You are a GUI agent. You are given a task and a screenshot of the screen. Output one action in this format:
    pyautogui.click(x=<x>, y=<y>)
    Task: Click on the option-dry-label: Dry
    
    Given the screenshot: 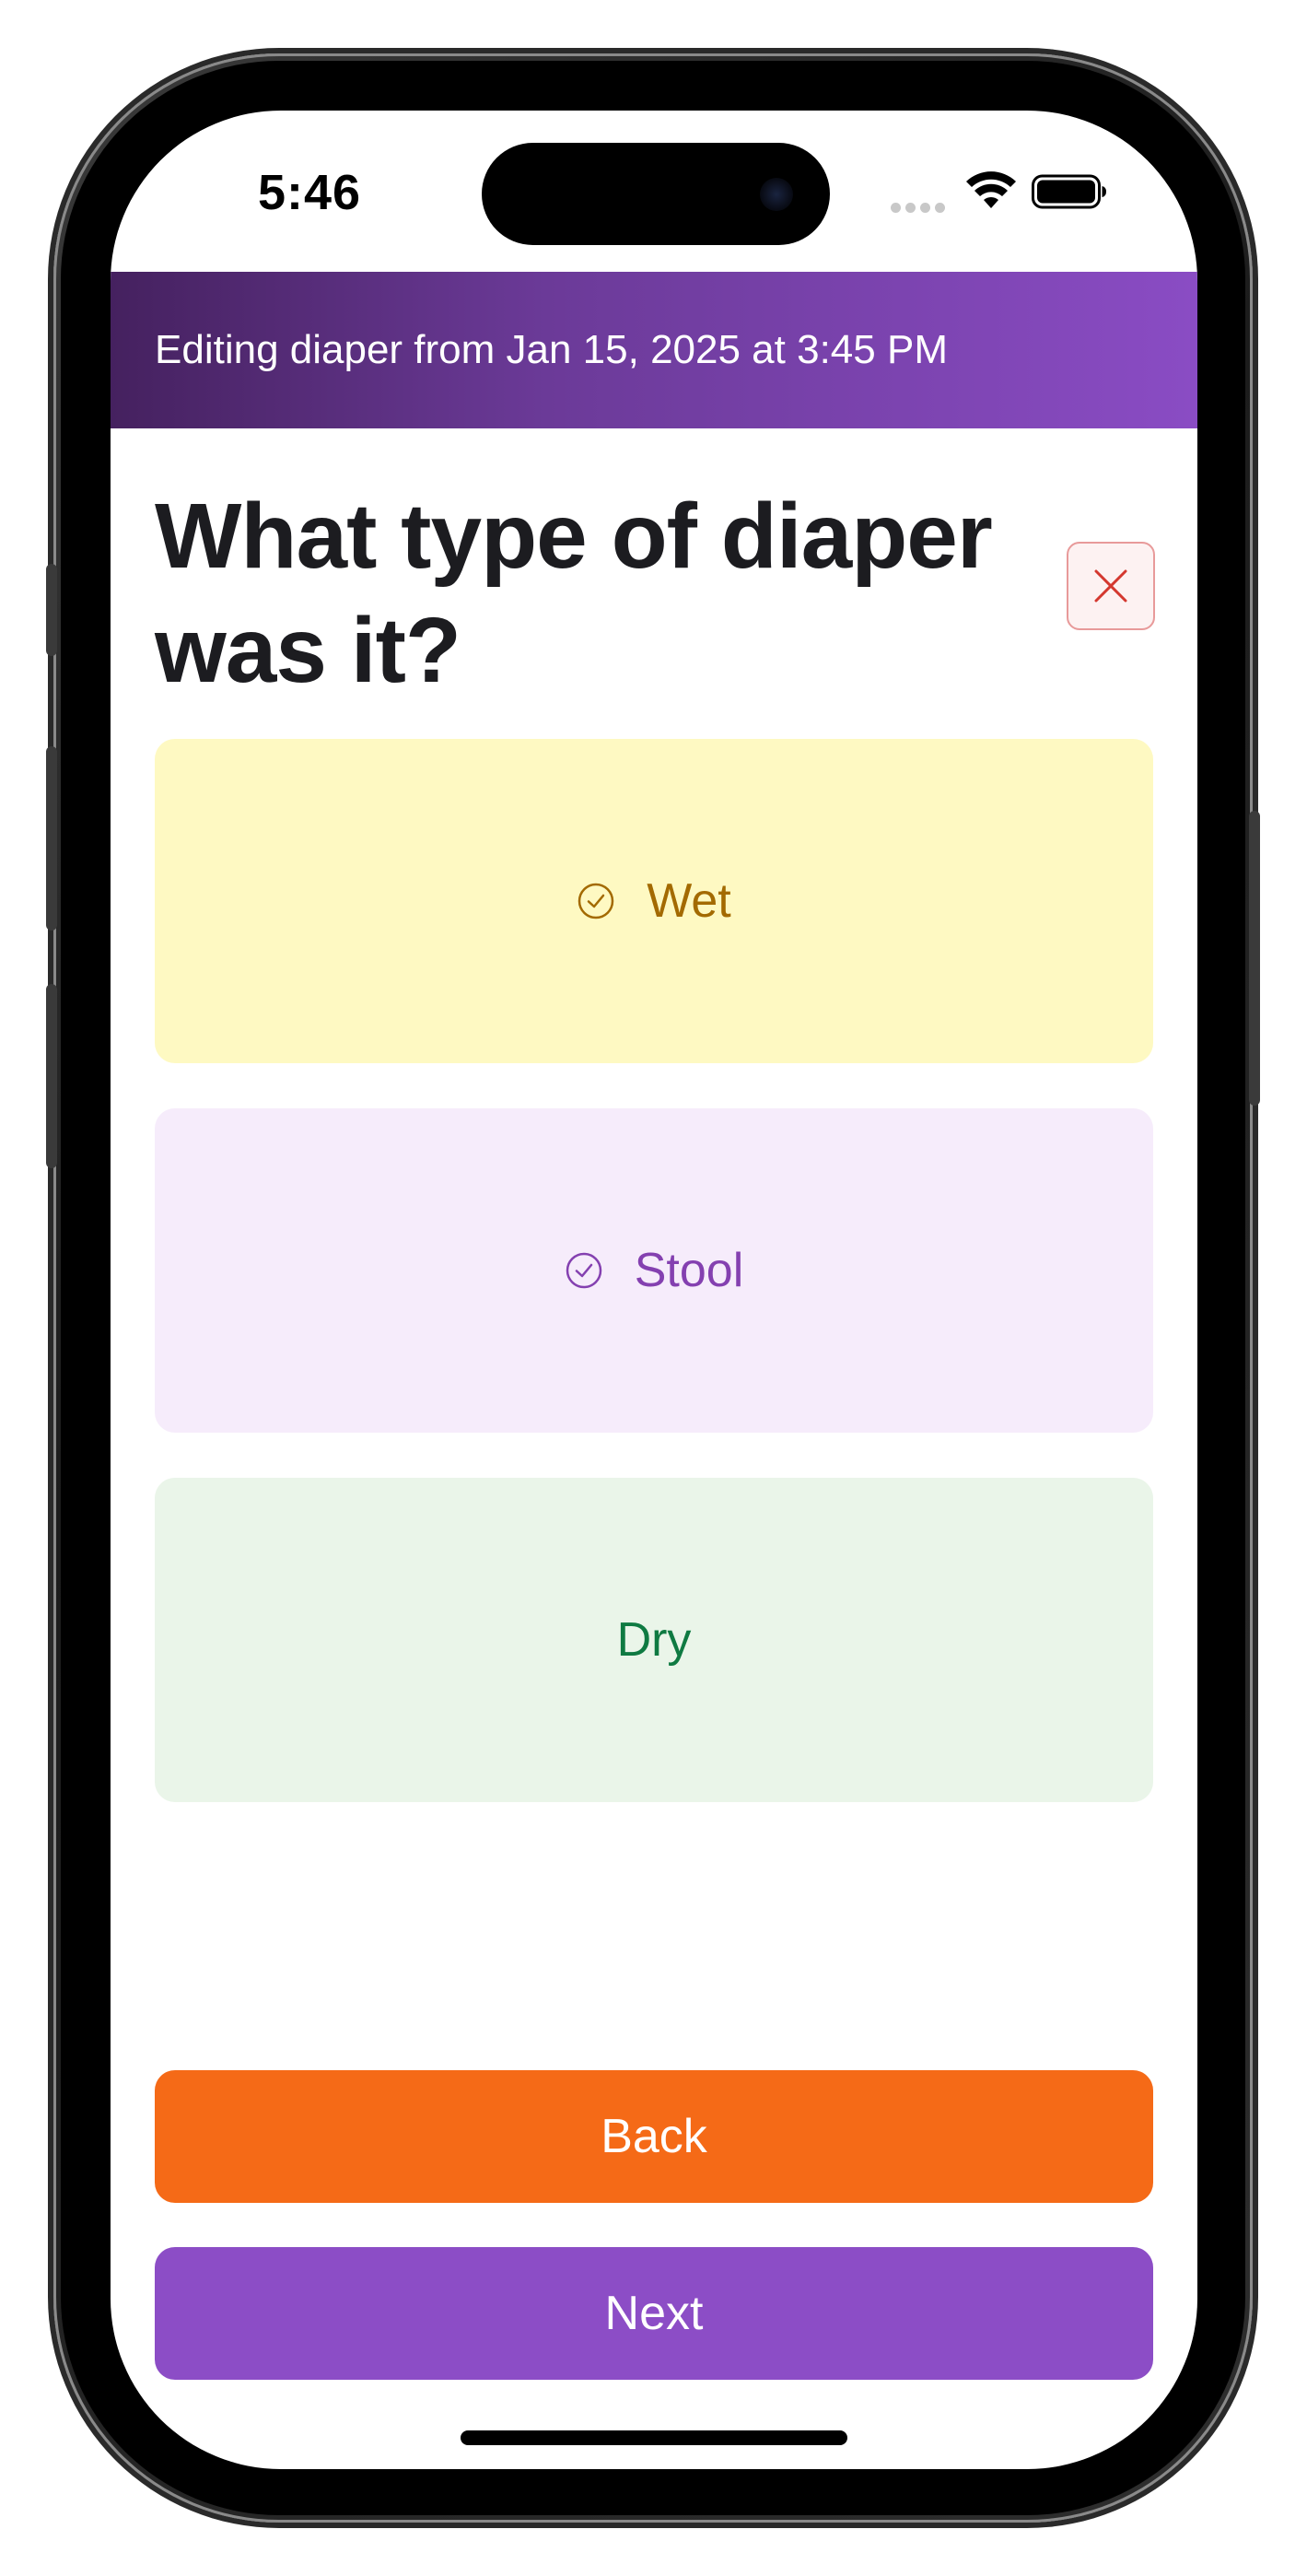 What is the action you would take?
    pyautogui.click(x=654, y=1640)
    